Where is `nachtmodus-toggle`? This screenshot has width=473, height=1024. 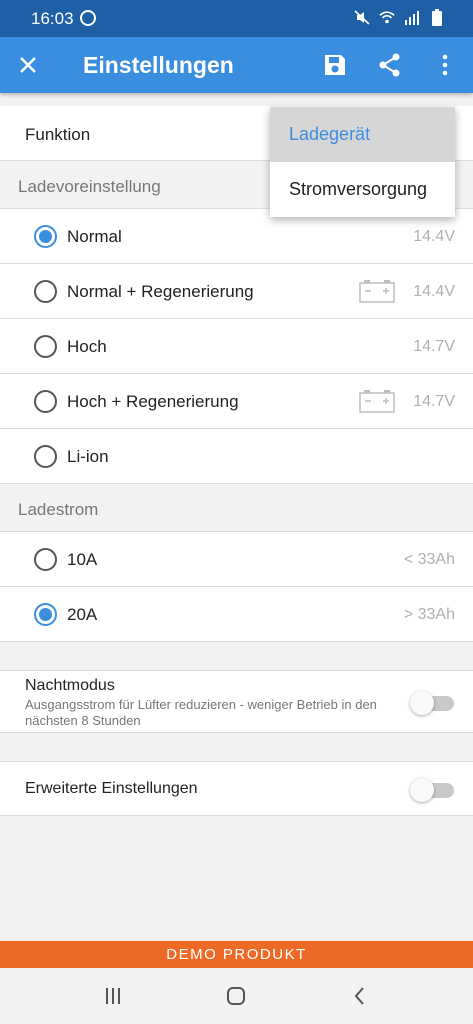 nachtmodus-toggle is located at coordinates (433, 703).